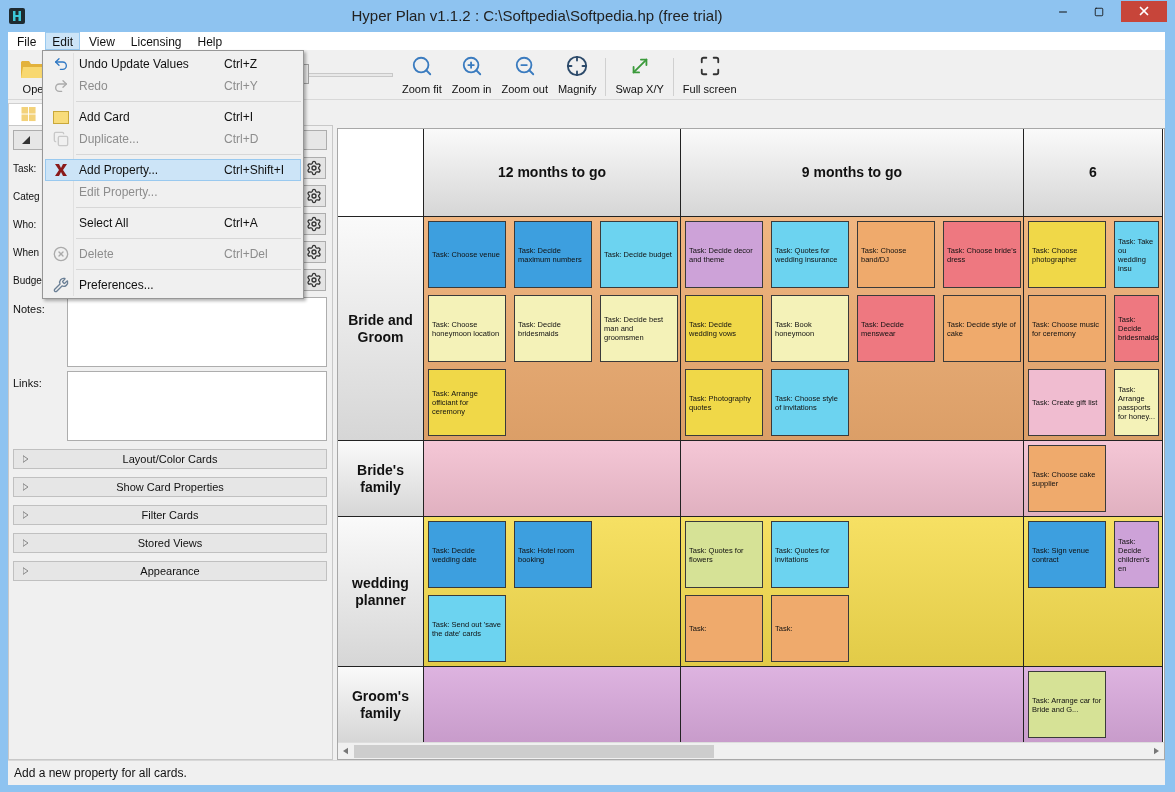 This screenshot has width=1175, height=792. What do you see at coordinates (639, 75) in the screenshot?
I see `toolbar-button: Swap X/Y` at bounding box center [639, 75].